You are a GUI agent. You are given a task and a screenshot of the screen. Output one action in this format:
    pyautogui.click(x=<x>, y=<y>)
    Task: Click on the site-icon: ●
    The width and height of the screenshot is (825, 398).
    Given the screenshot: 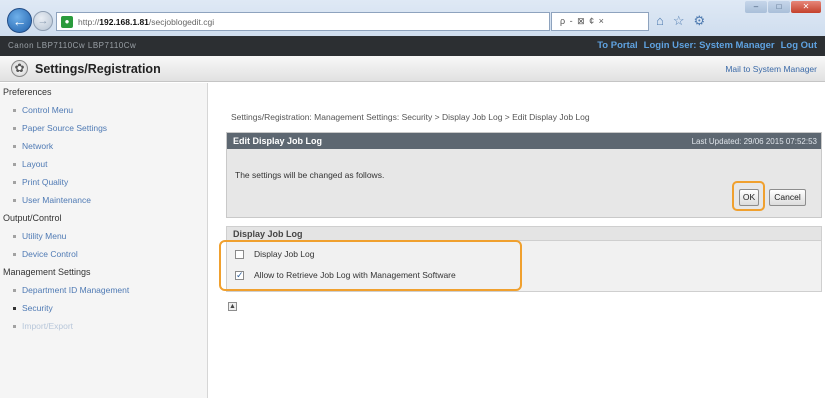 What is the action you would take?
    pyautogui.click(x=67, y=21)
    